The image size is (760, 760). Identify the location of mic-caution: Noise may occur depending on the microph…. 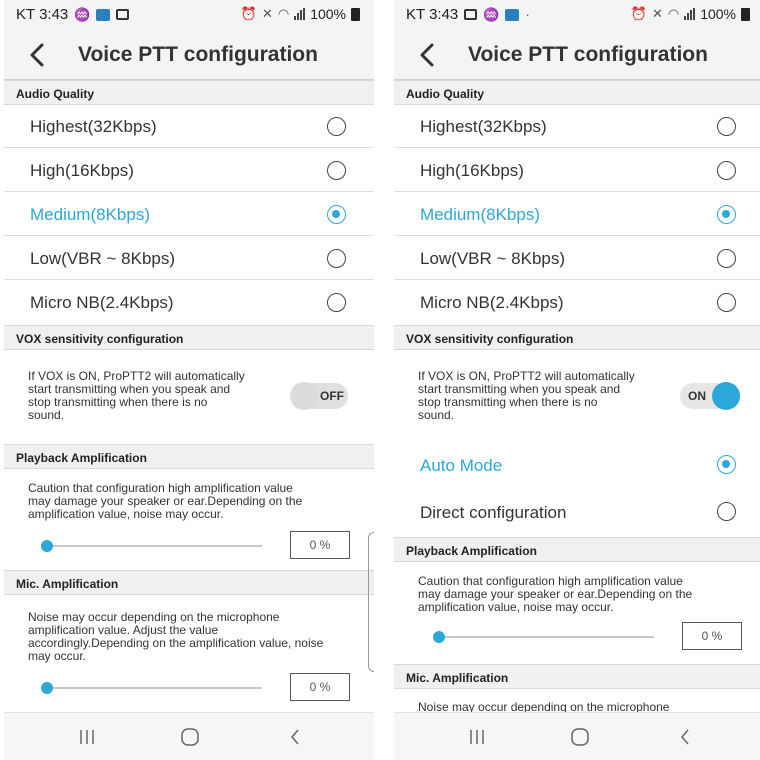
(178, 637).